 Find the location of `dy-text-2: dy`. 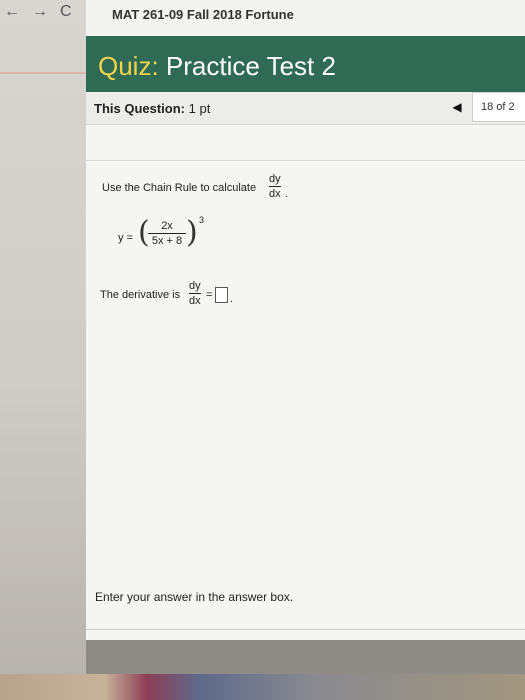

dy-text-2: dy is located at coordinates (195, 286).